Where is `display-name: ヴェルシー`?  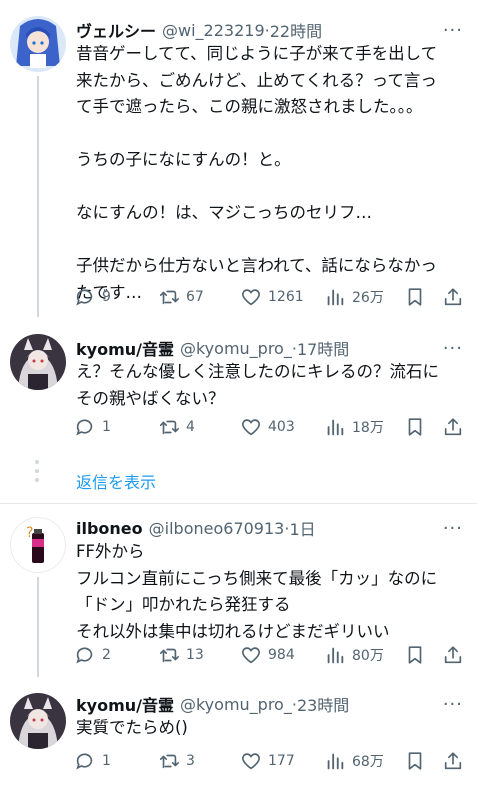 display-name: ヴェルシー is located at coordinates (116, 30).